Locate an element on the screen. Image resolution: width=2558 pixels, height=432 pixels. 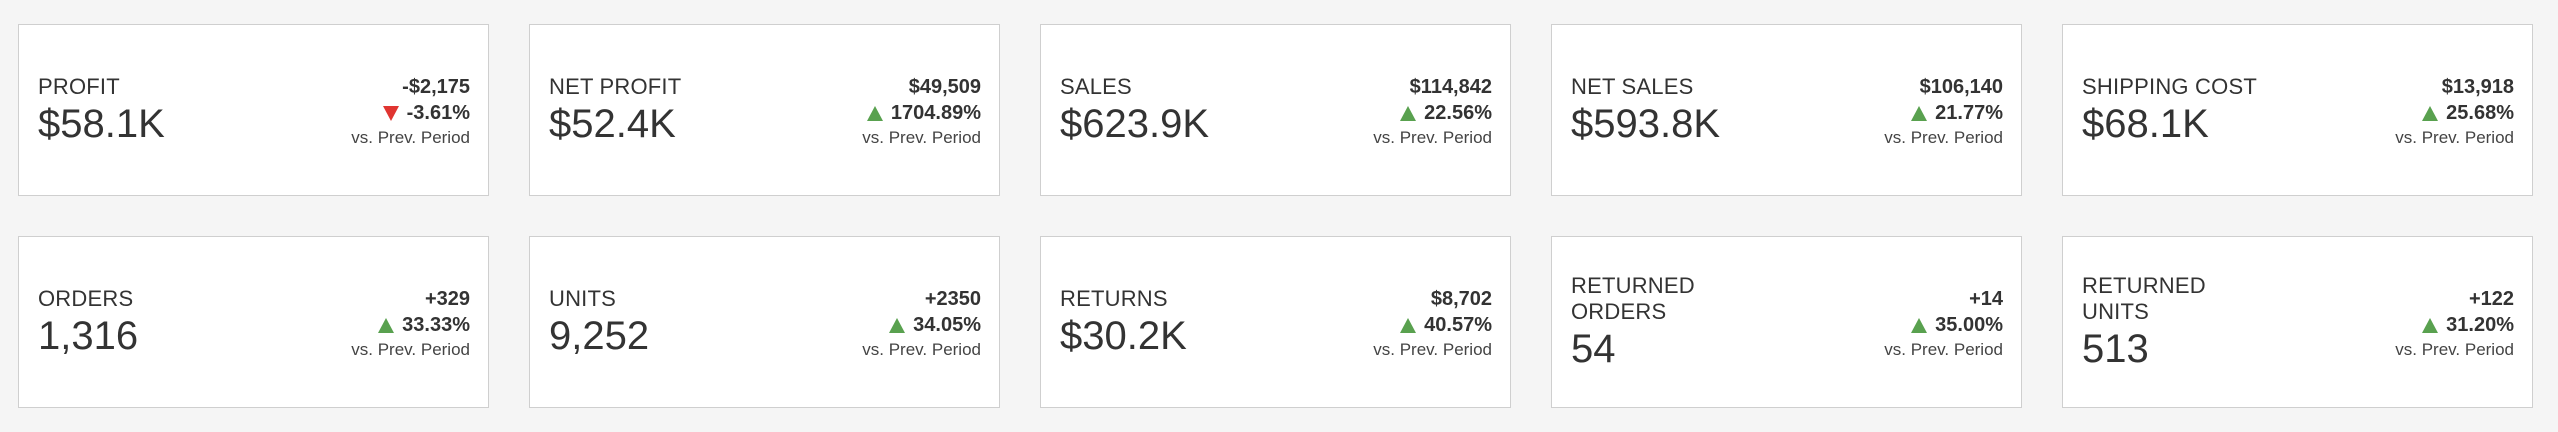
kpi-value: $58.1K is located at coordinates (101, 123).